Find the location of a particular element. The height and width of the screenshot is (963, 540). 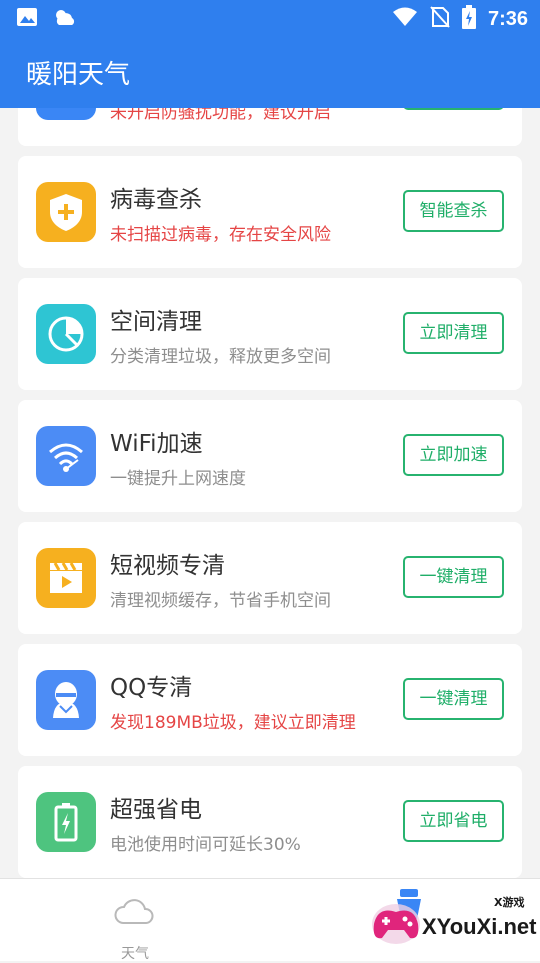

card-space-clean: 空间清理 分类清理垃圾，释放更多空间 立即清理 is located at coordinates (270, 334).